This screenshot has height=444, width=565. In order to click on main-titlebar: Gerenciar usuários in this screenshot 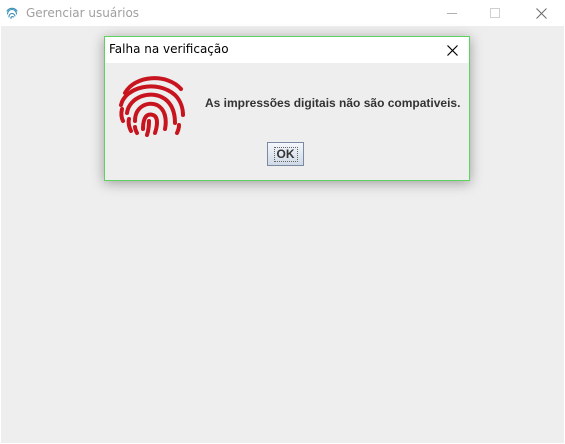, I will do `click(282, 13)`.